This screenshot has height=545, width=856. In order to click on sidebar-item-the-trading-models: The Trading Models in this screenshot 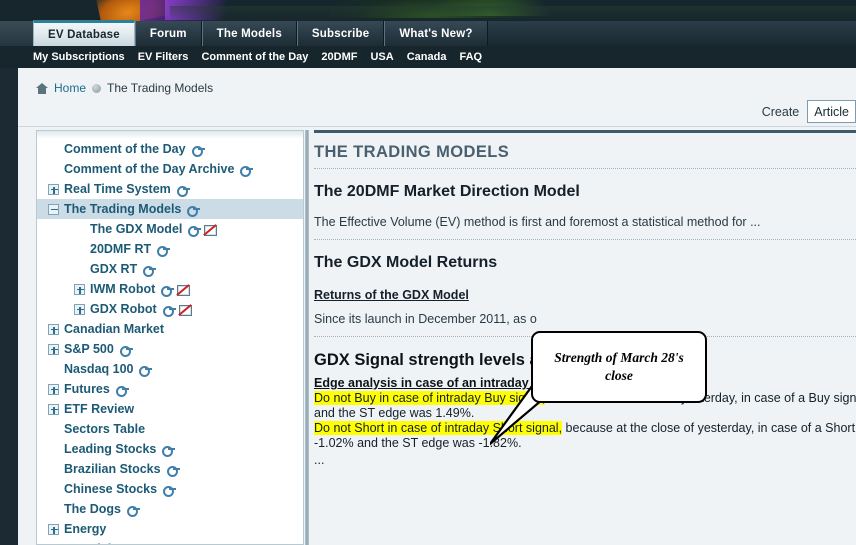, I will do `click(170, 209)`.